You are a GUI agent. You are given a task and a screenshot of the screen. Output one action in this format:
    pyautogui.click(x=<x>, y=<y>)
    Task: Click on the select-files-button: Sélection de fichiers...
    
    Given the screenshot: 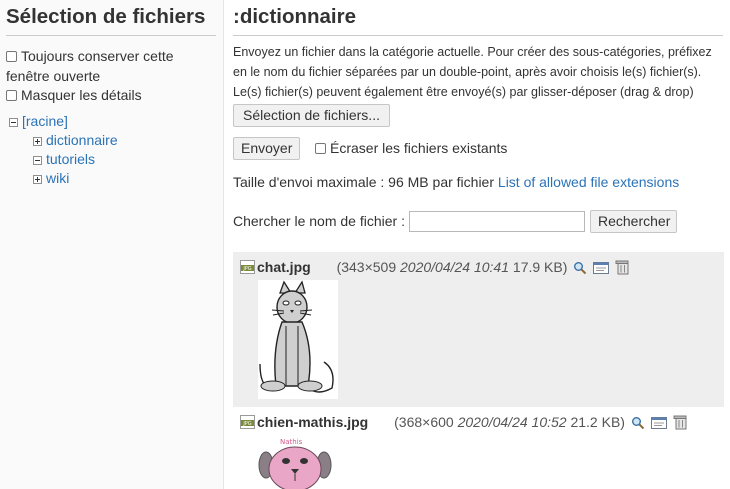 What is the action you would take?
    pyautogui.click(x=311, y=115)
    